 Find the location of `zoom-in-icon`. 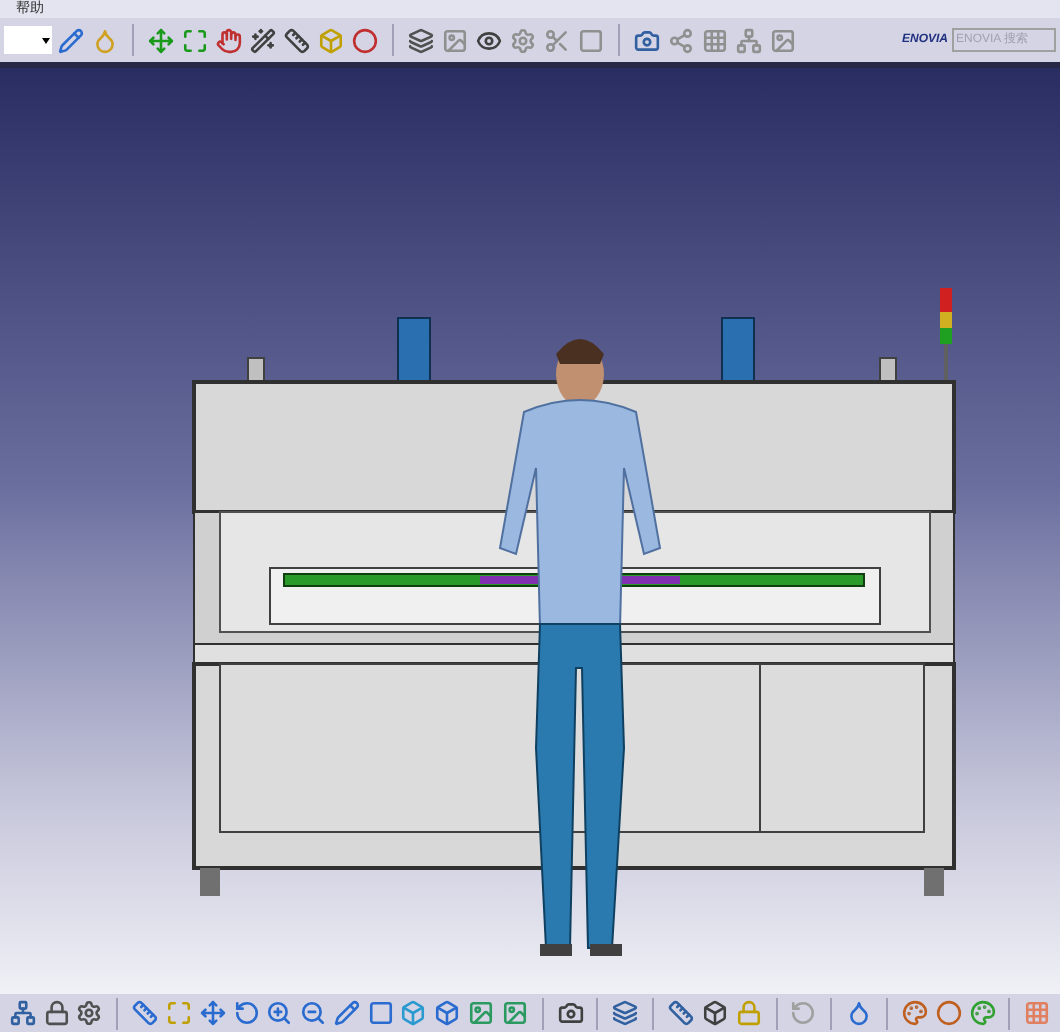

zoom-in-icon is located at coordinates (279, 1013).